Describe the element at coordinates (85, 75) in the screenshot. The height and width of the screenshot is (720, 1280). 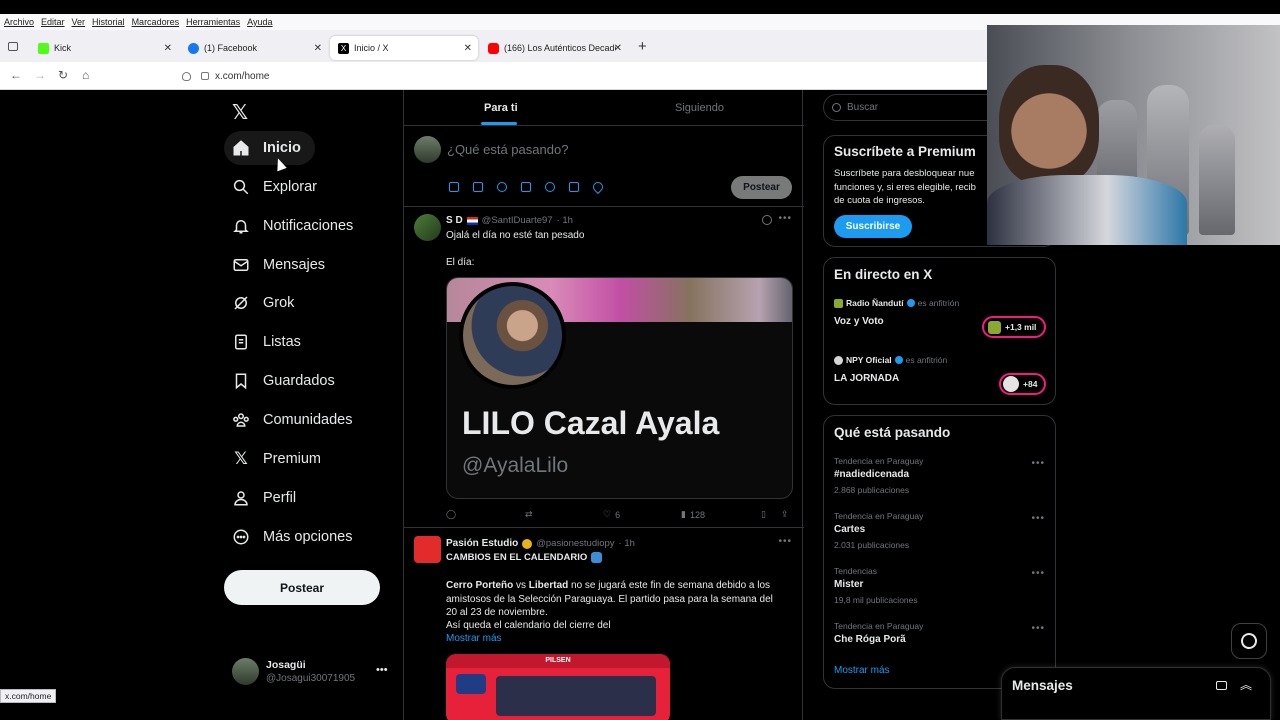
I see `home-page-icon: ⌂` at that location.